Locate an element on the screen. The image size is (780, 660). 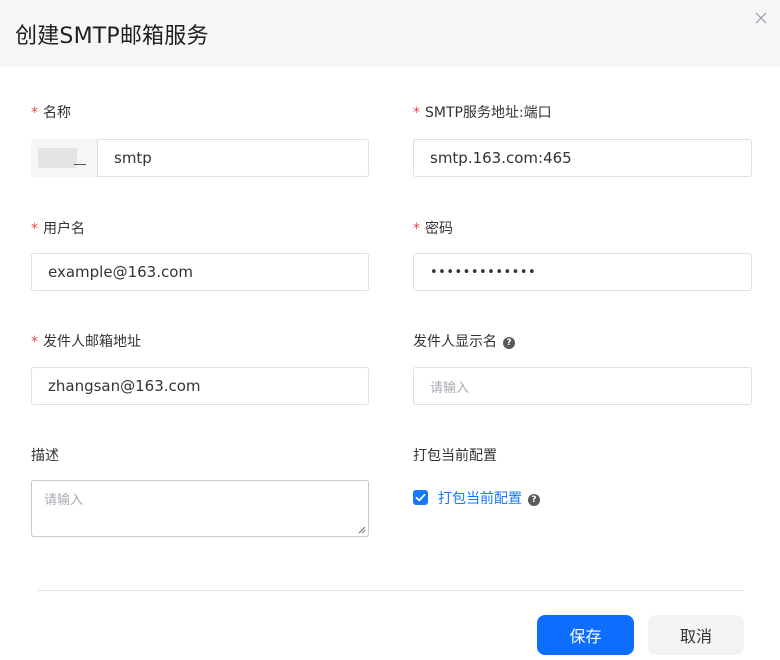
sender-email-input: zhangsan@163.com is located at coordinates (200, 386).